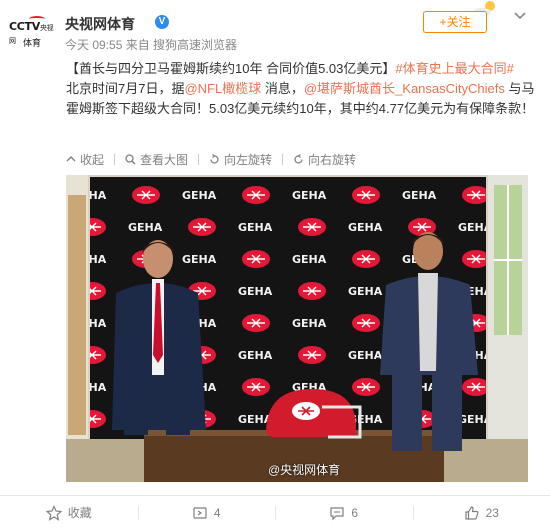  Describe the element at coordinates (231, 68) in the screenshot. I see `post-headline: 【酋长与四分卫马霍姆斯续约10年 合同价值5.03亿美元】` at that location.